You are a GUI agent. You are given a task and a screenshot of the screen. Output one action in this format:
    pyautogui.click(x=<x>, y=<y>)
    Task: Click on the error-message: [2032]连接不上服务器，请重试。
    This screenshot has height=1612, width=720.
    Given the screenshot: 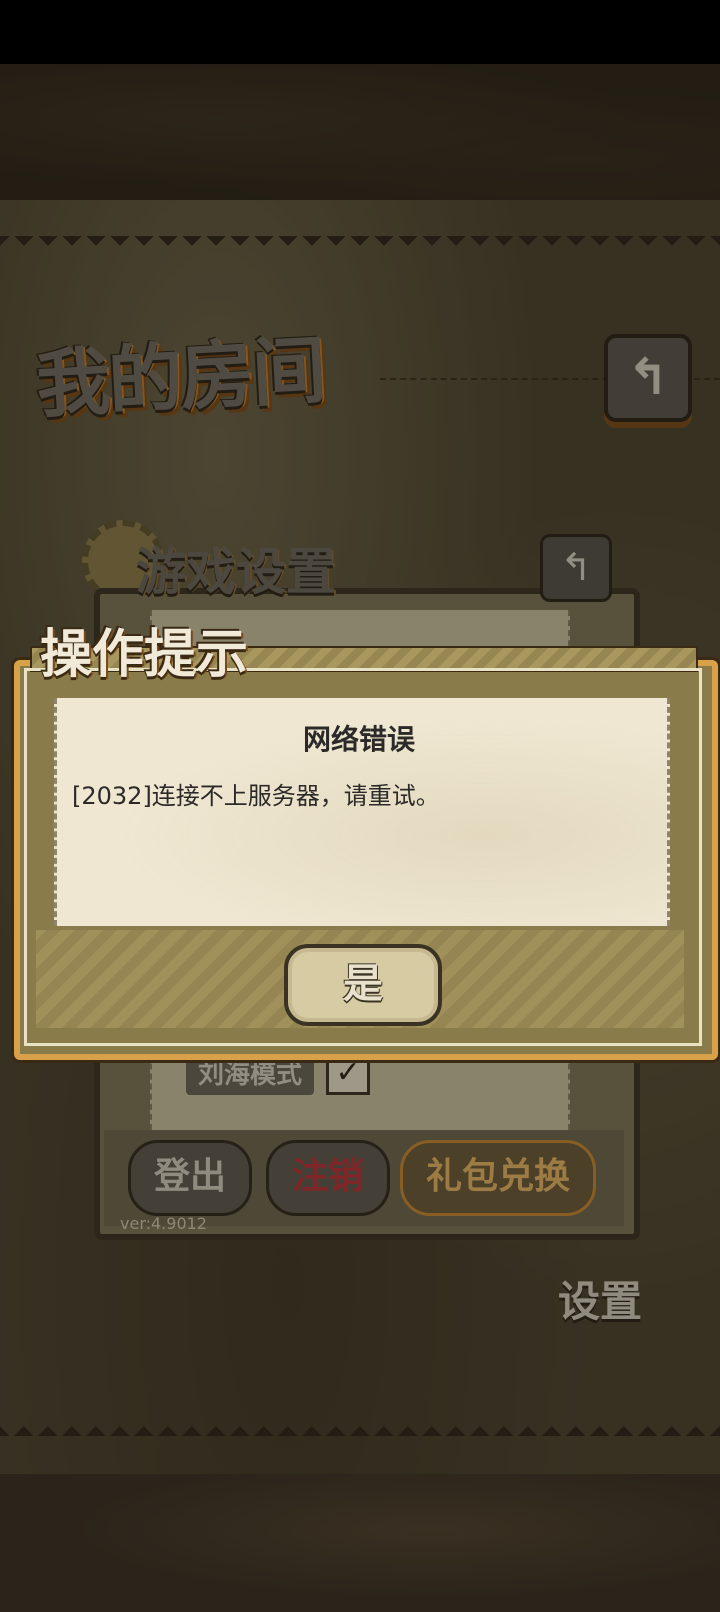 What is the action you would take?
    pyautogui.click(x=256, y=796)
    